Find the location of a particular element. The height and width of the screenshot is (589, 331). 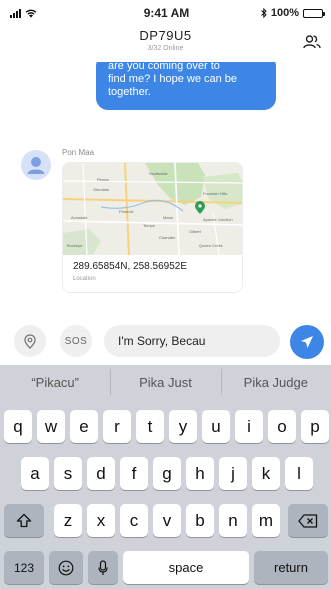

location-button is located at coordinates (30, 341).